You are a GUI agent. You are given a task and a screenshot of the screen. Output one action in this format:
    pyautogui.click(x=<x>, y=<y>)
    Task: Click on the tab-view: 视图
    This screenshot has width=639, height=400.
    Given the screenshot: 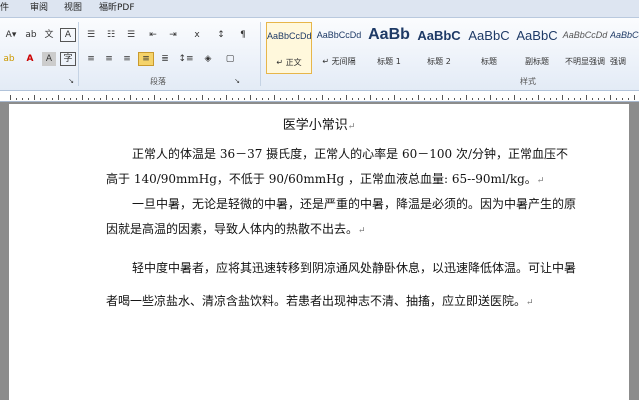 What is the action you would take?
    pyautogui.click(x=73, y=8)
    